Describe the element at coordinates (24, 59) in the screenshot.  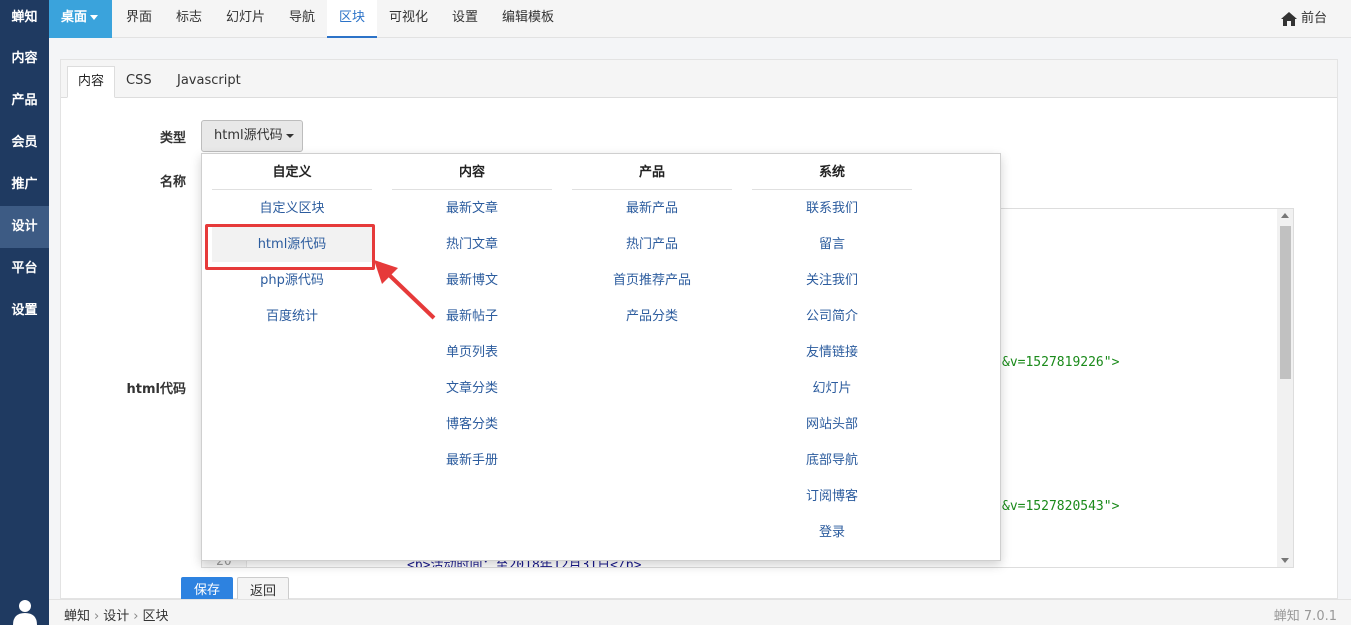
I see `sidebar-item-content: 内容` at that location.